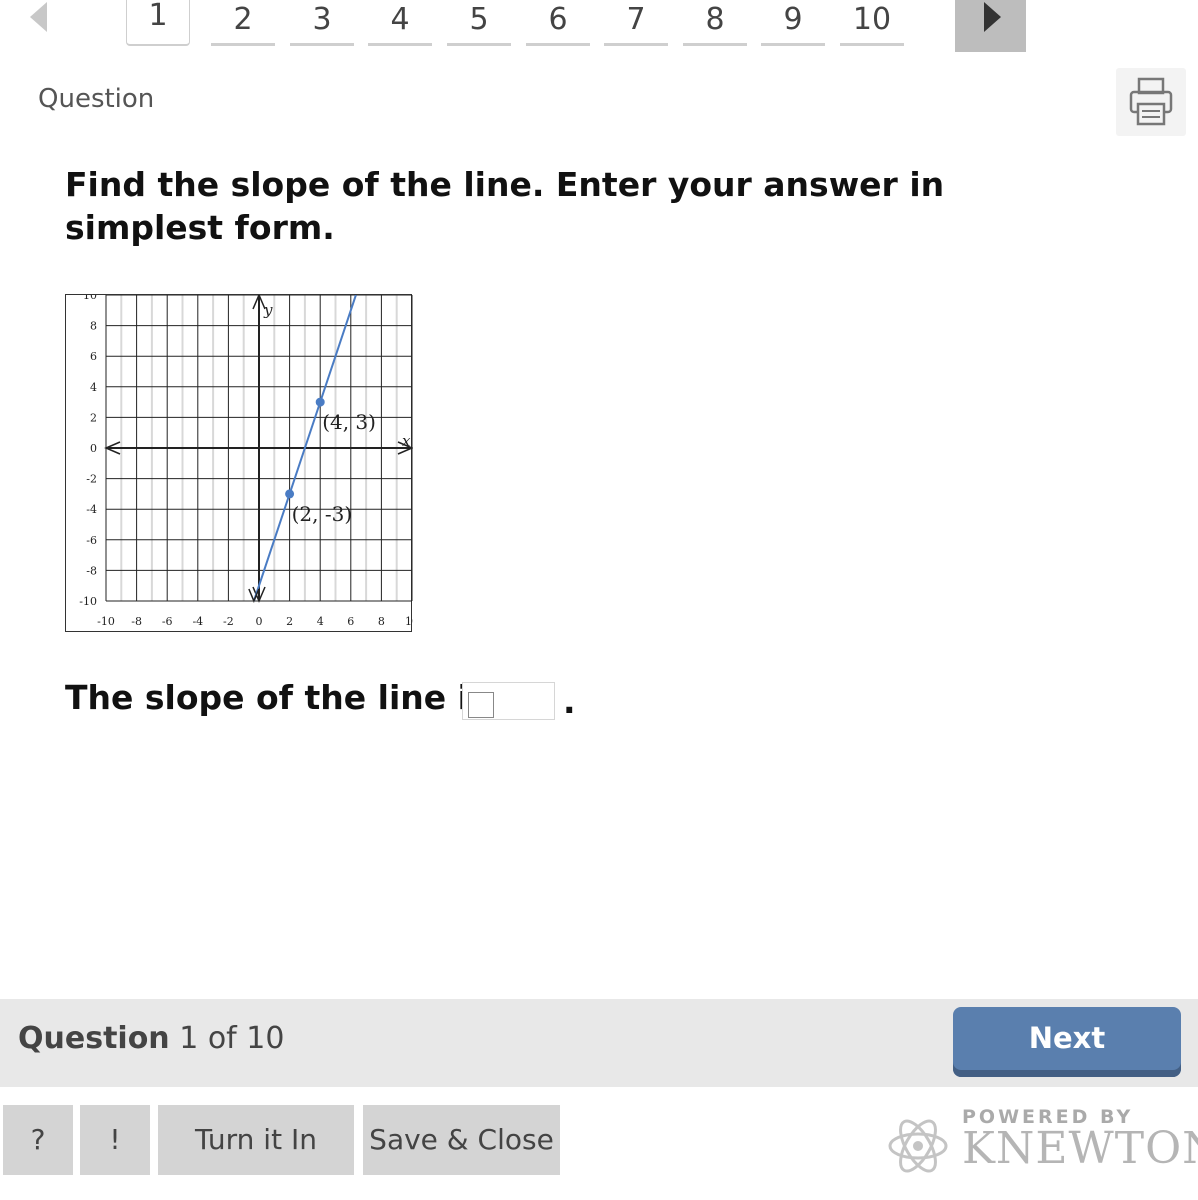  Describe the element at coordinates (115, 1140) in the screenshot. I see `alert-button: !` at that location.